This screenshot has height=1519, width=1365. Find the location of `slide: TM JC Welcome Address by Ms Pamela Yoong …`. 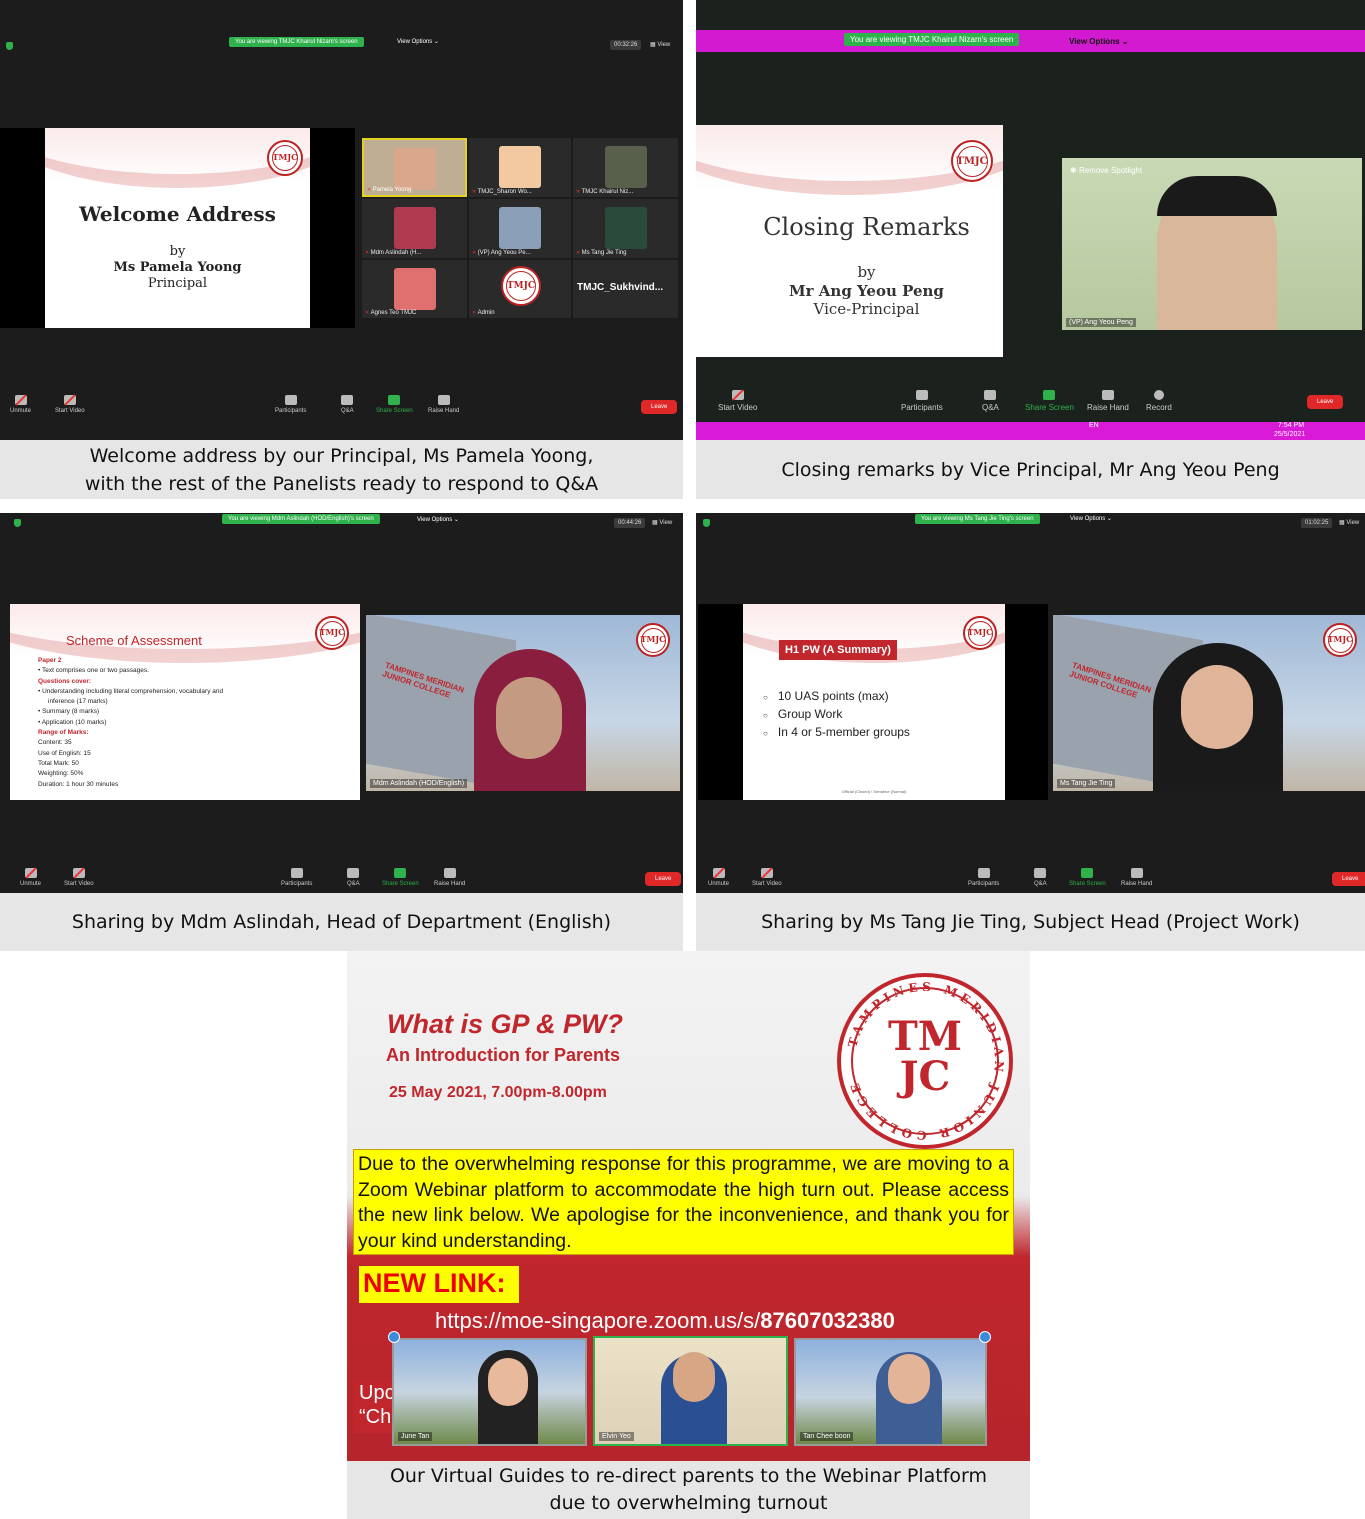

slide: TM JC Welcome Address by Ms Pamela Yoong … is located at coordinates (177, 228).